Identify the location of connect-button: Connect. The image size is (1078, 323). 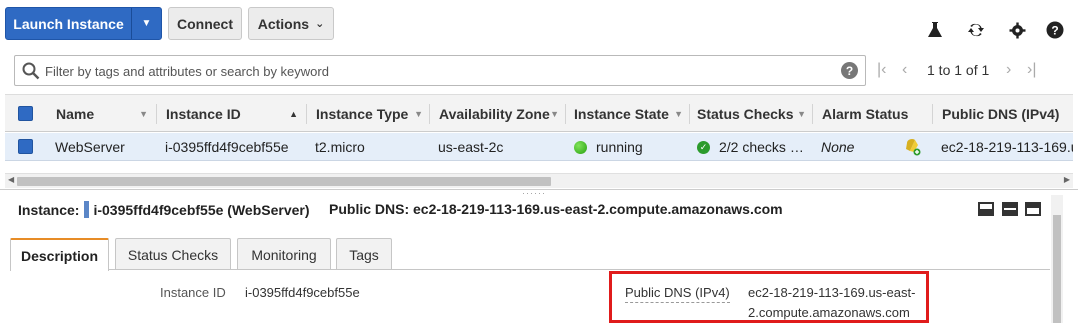
(205, 23).